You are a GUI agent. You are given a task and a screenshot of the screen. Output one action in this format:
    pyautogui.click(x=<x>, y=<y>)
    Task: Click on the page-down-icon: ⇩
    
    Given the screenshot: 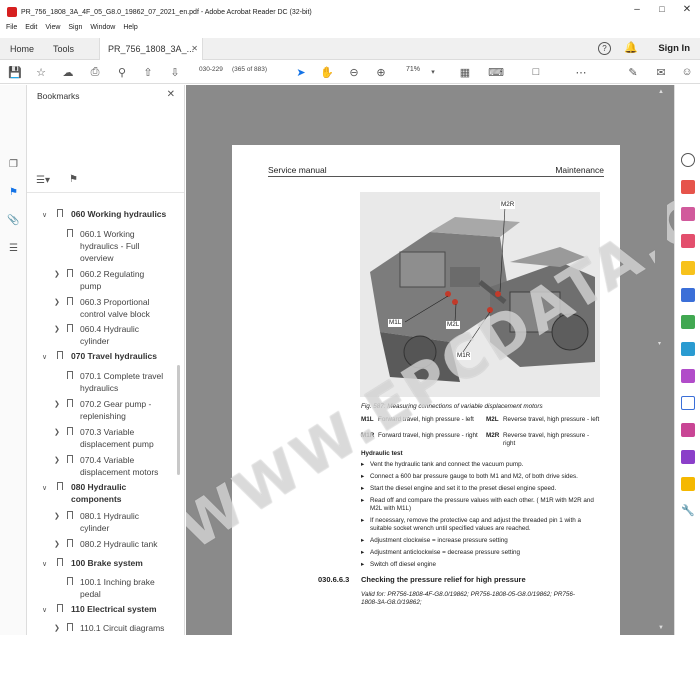 What is the action you would take?
    pyautogui.click(x=175, y=72)
    